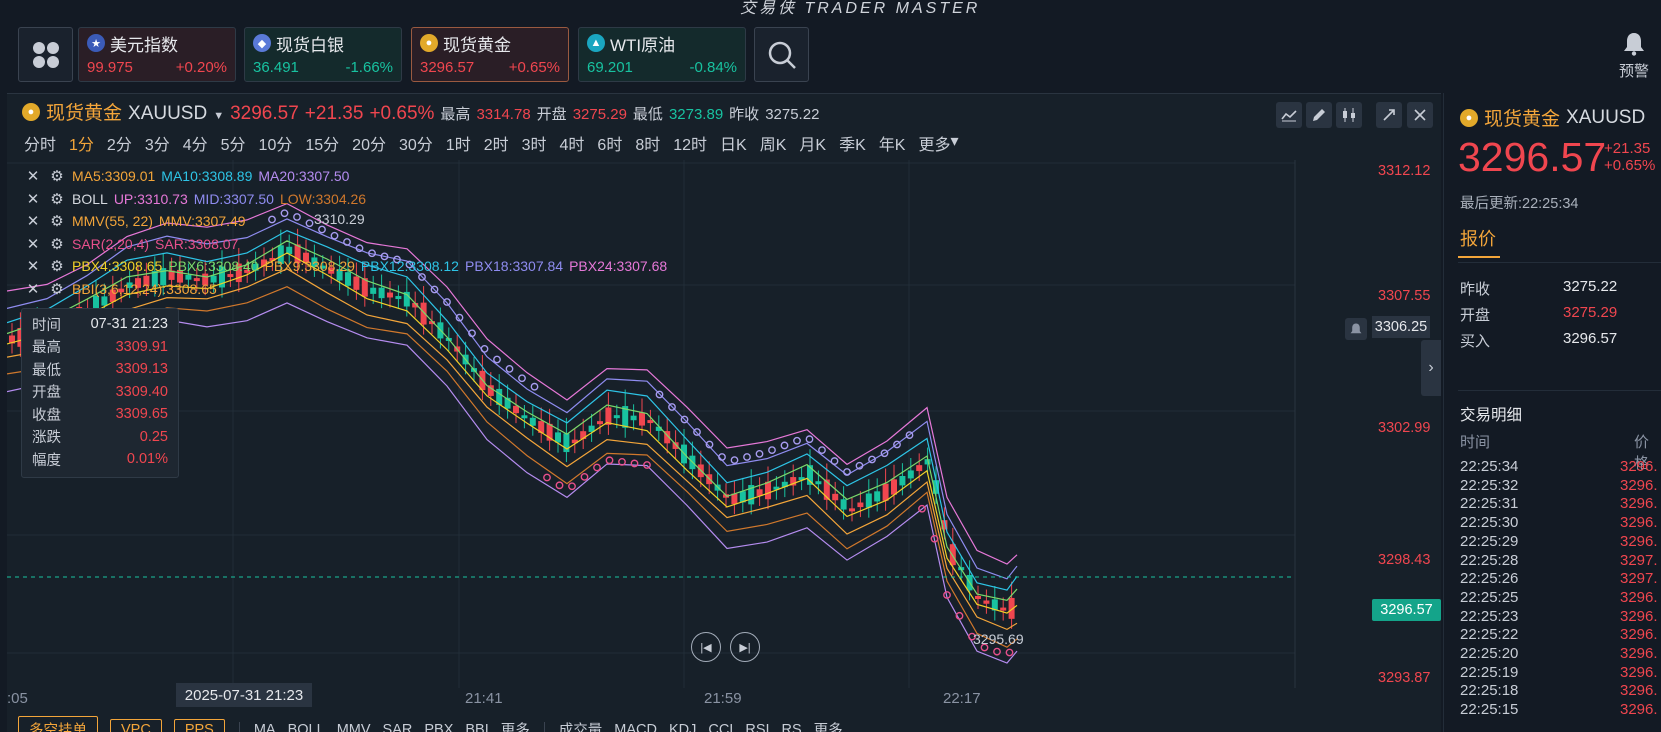  Describe the element at coordinates (276, 143) in the screenshot. I see `timeframe-6: 10分` at that location.